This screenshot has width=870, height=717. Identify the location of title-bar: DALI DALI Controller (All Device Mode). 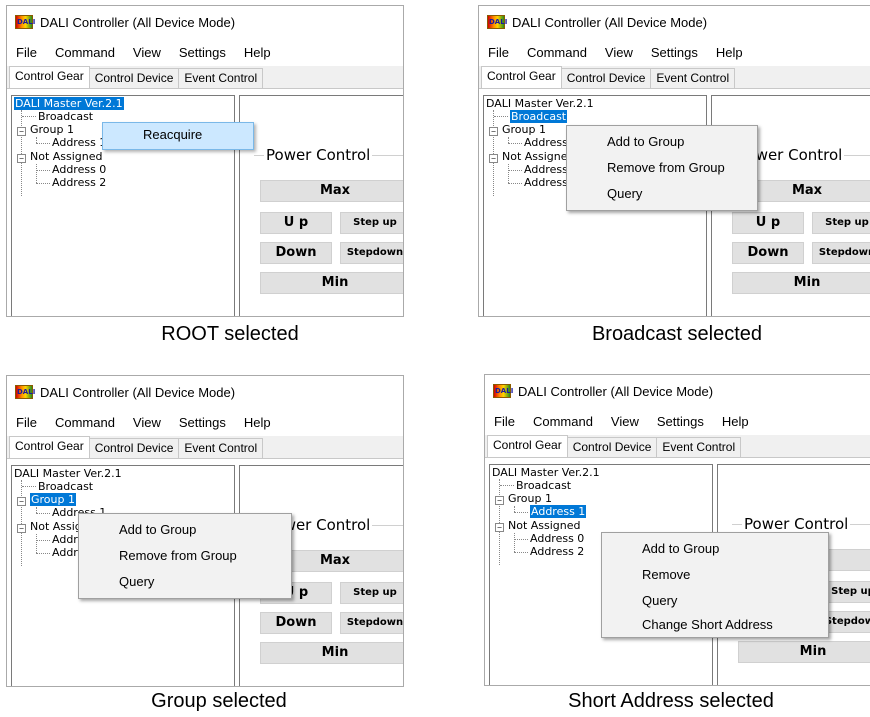
(674, 22).